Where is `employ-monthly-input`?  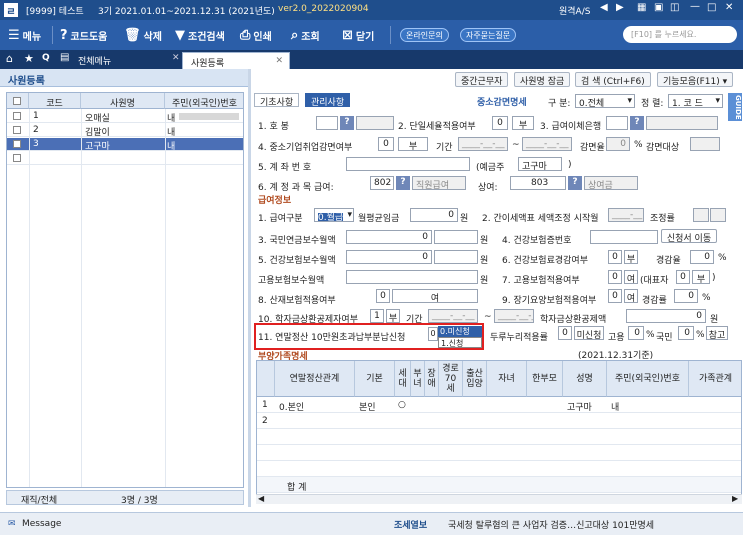 employ-monthly-input is located at coordinates (412, 277).